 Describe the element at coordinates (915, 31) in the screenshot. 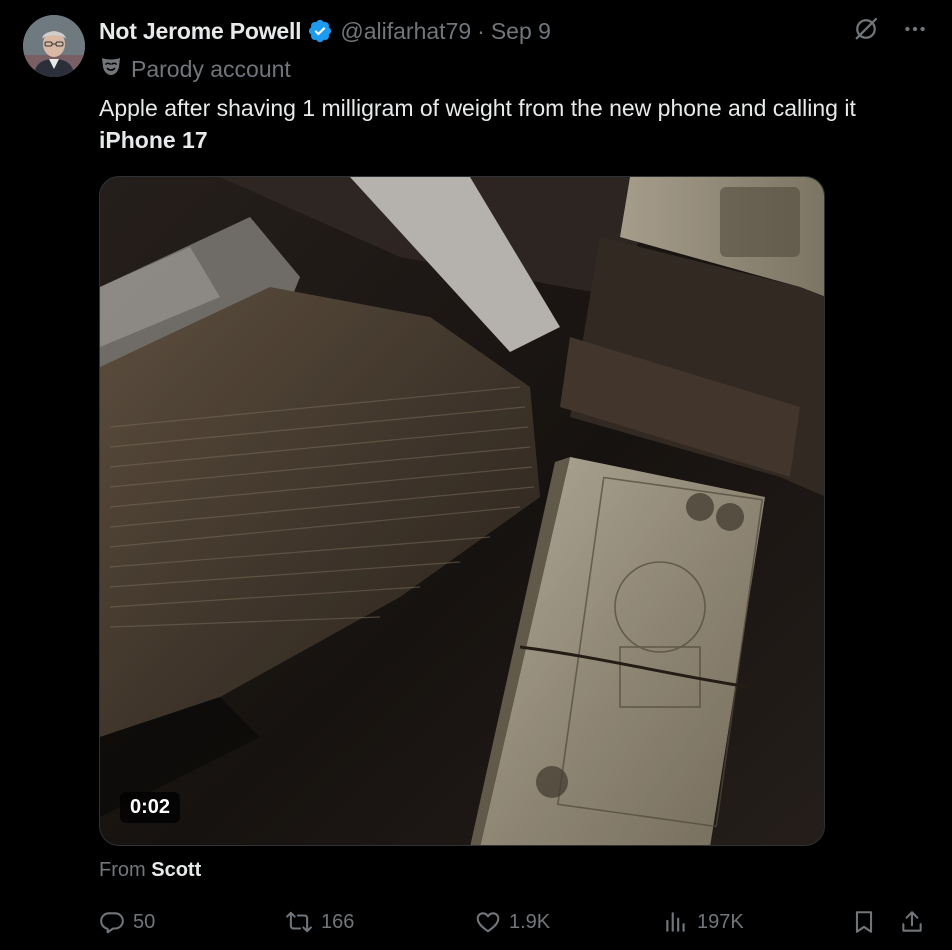

I see `more-options-icon` at that location.